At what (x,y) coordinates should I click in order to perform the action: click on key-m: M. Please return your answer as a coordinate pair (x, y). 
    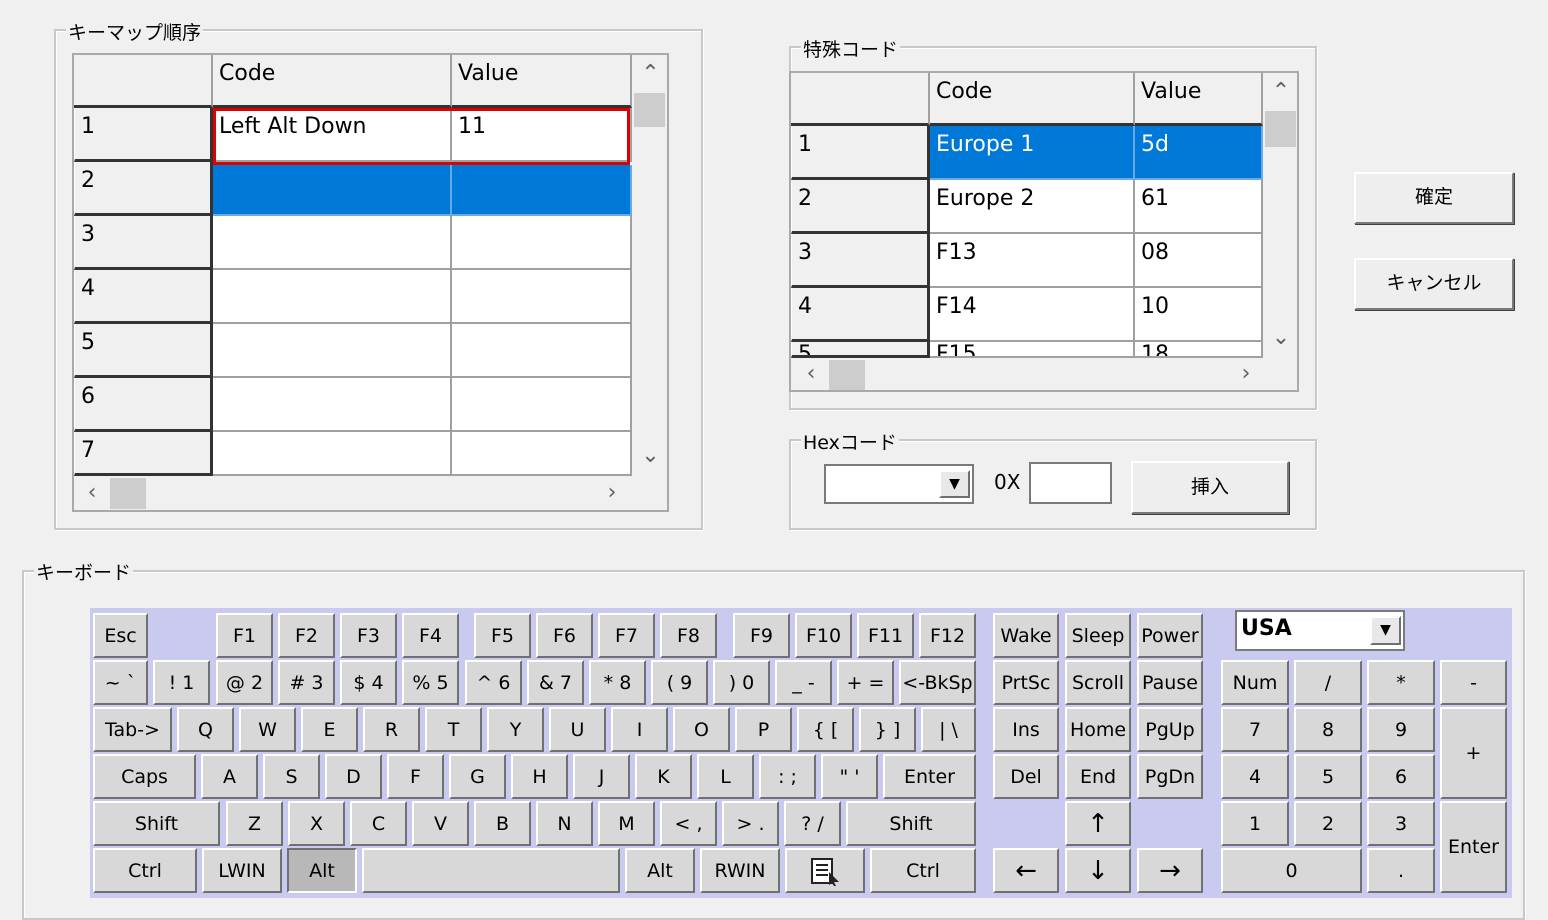
    Looking at the image, I should click on (626, 823).